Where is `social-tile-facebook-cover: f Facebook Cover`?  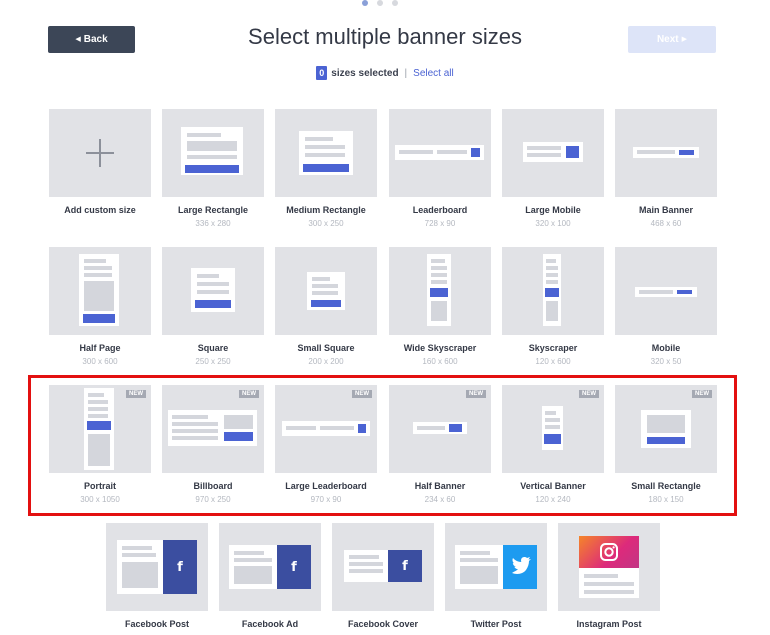 social-tile-facebook-cover: f Facebook Cover is located at coordinates (383, 576).